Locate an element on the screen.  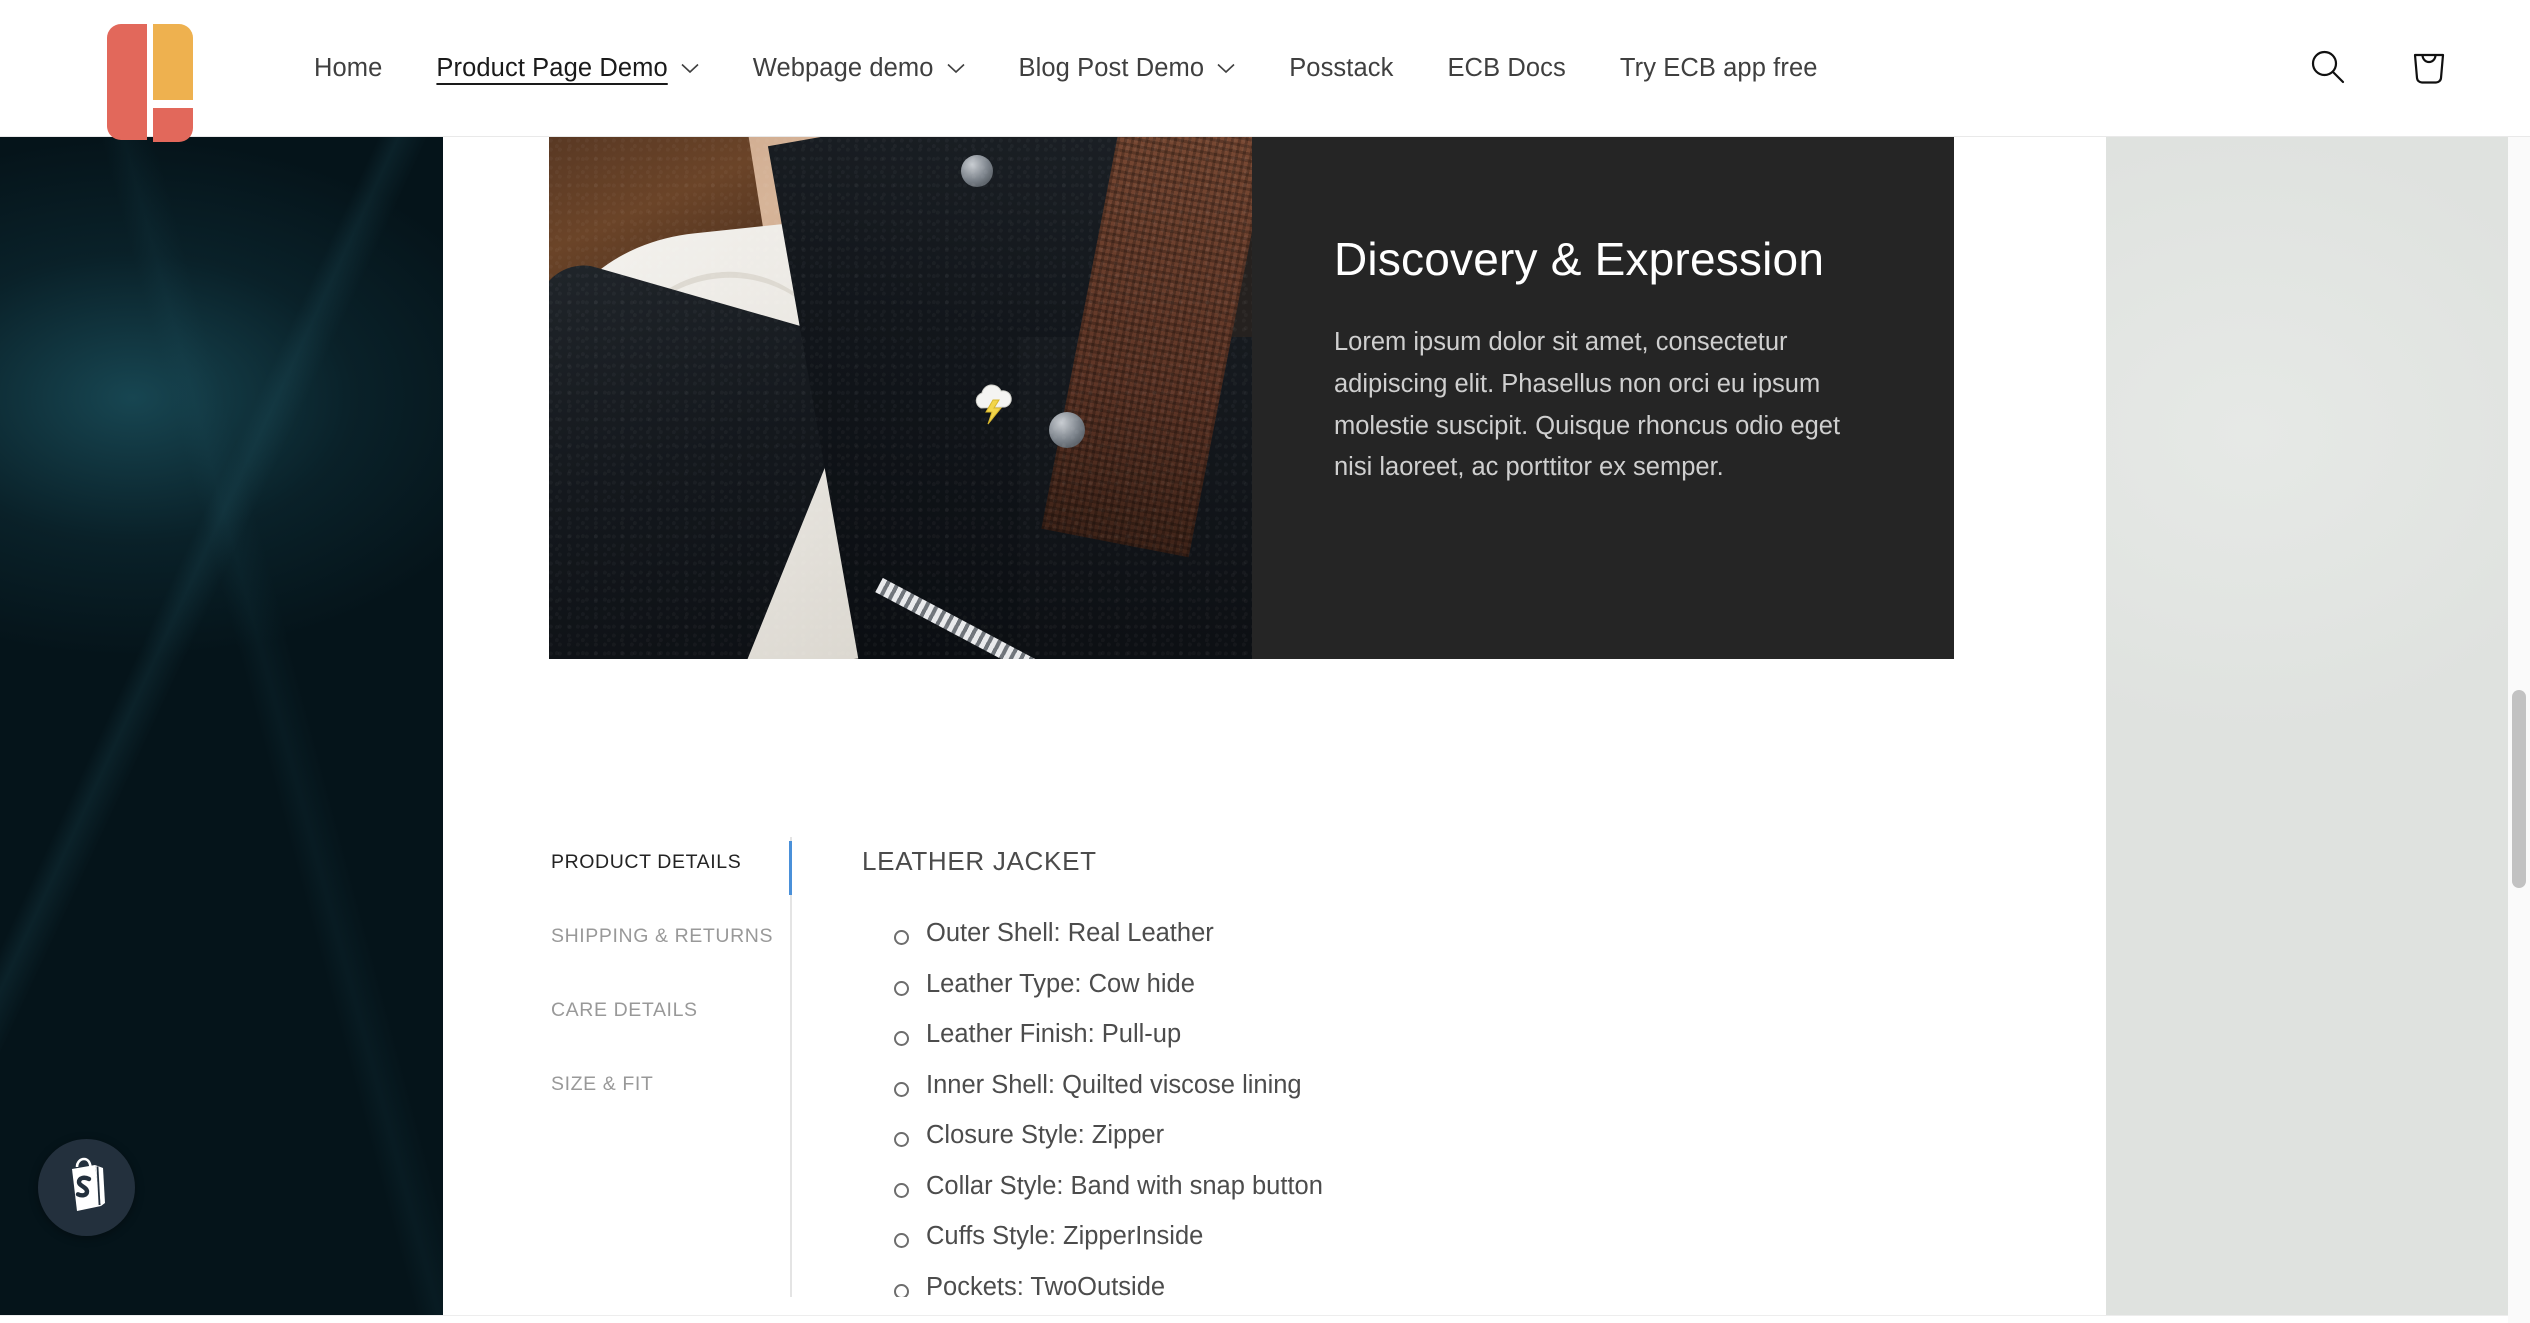
nav-item-ecb-docs: ECB Docs is located at coordinates (1506, 68).